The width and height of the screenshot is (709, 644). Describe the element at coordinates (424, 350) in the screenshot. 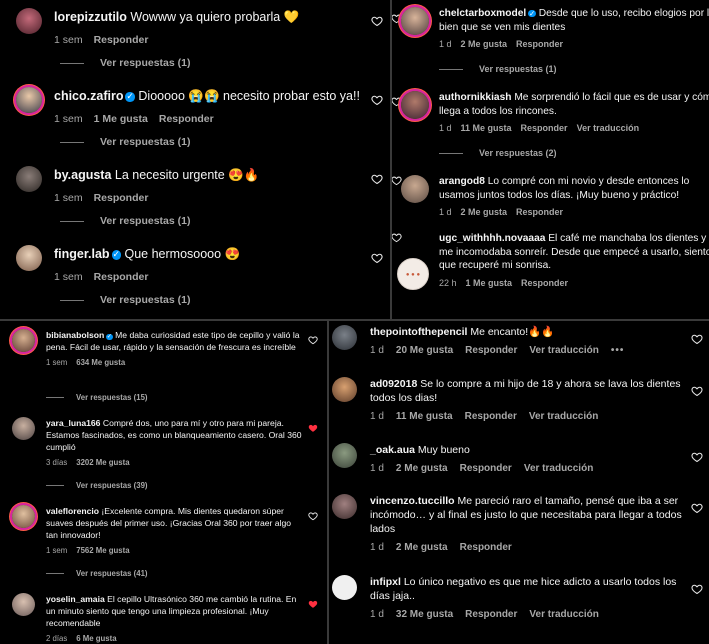

I see `likes-count: 20 Me gusta` at that location.